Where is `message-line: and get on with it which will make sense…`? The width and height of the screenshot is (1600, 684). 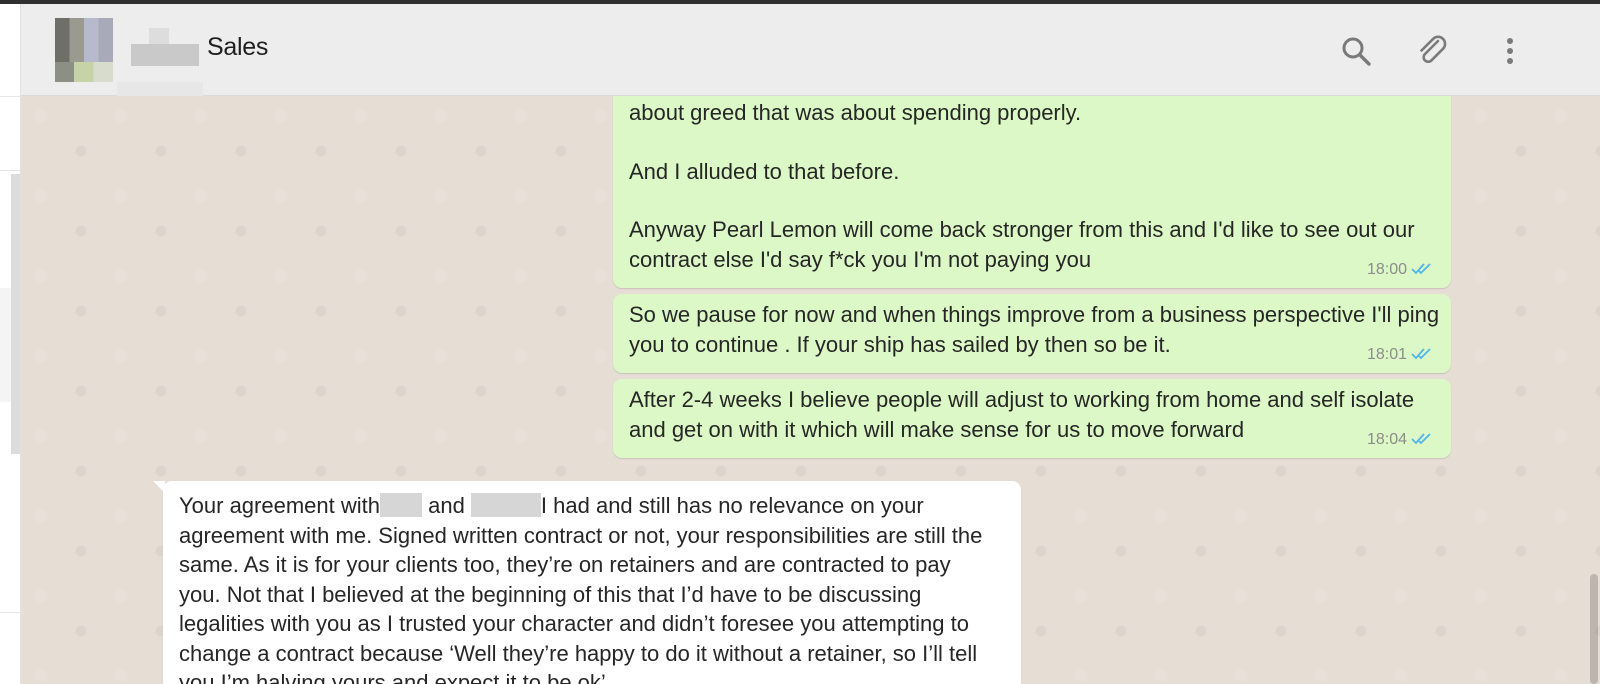
message-line: and get on with it which will make sense… is located at coordinates (937, 429).